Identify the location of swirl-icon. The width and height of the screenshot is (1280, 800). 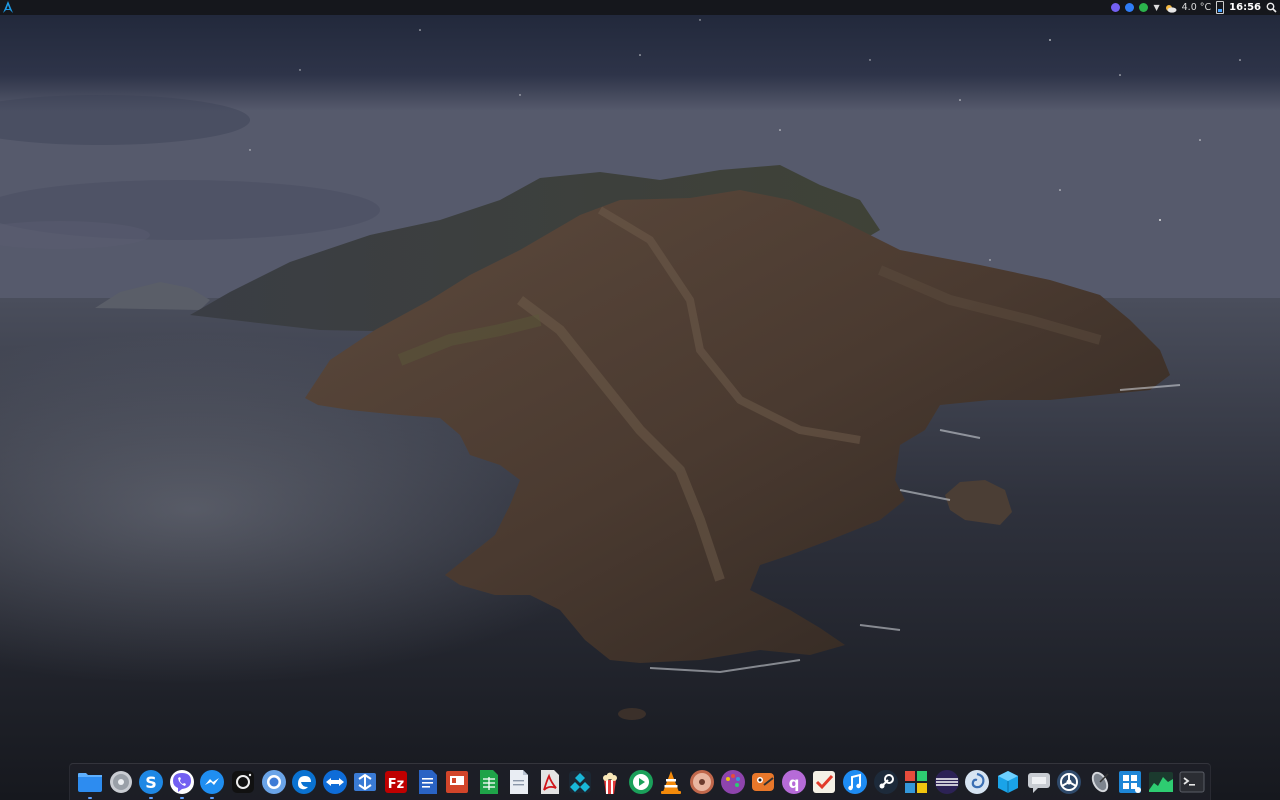
(977, 782).